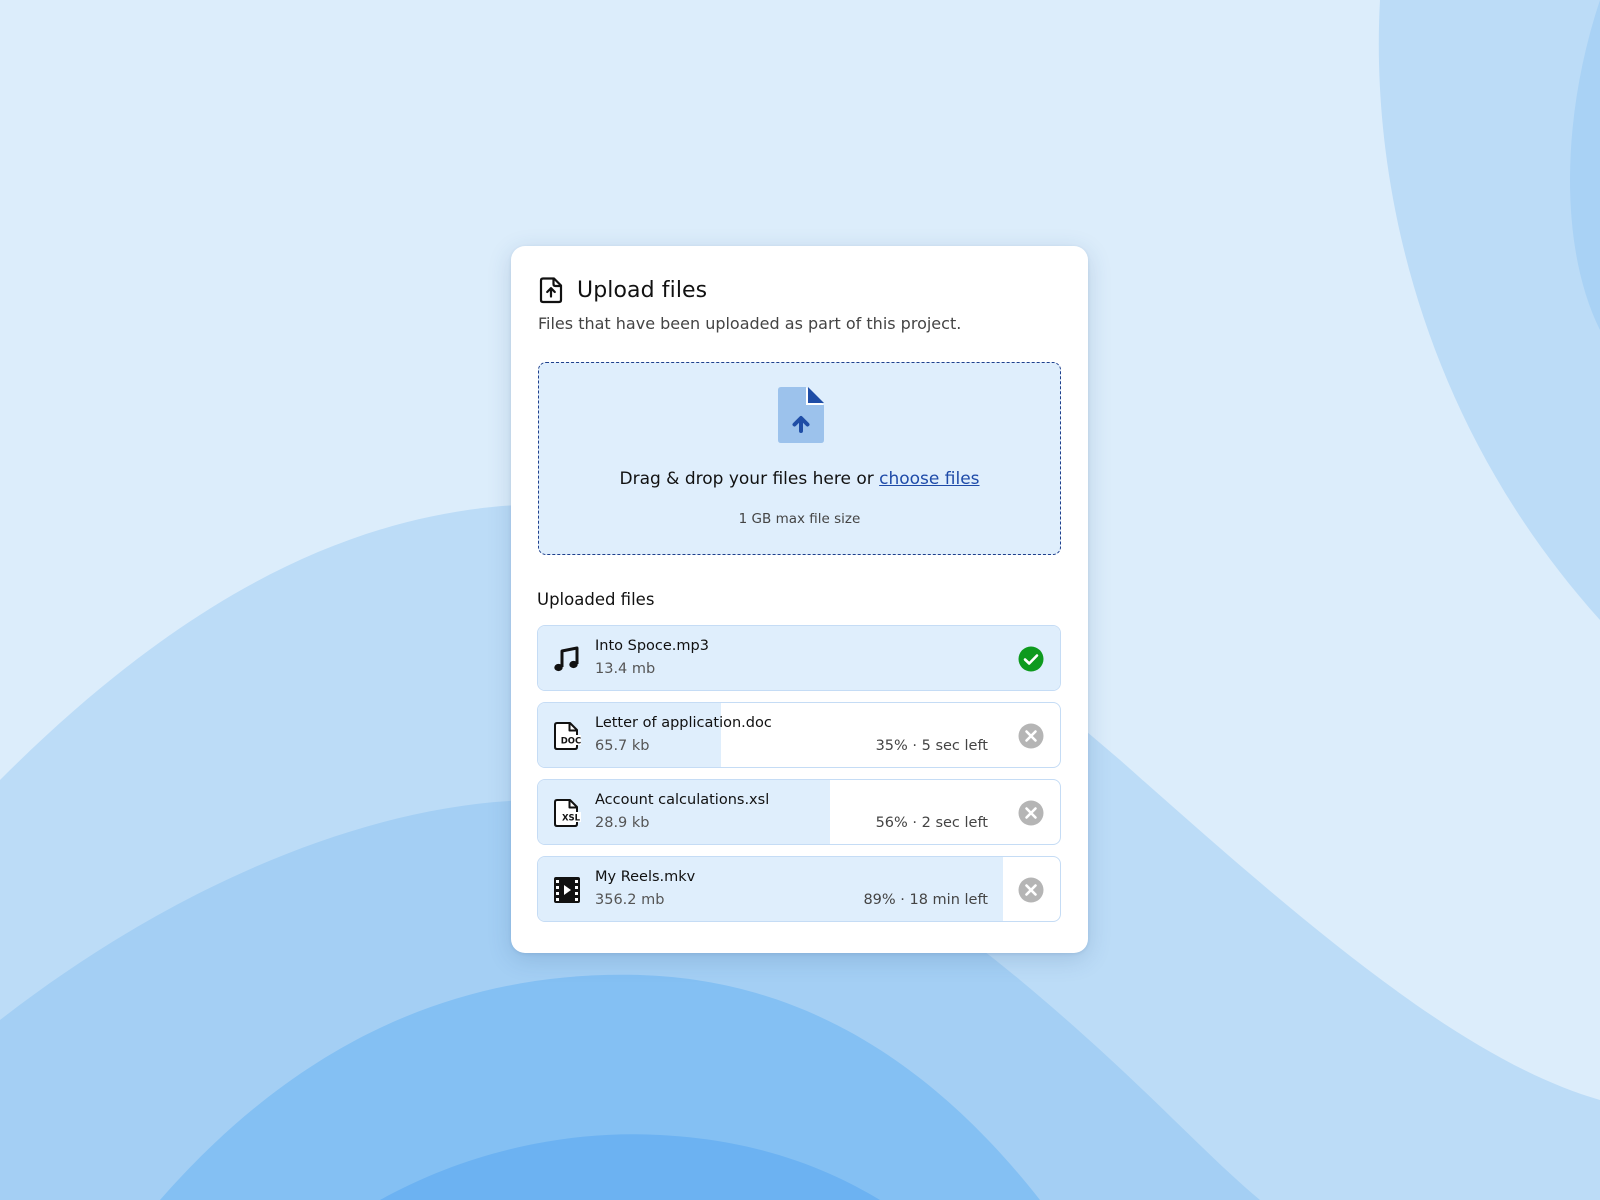  Describe the element at coordinates (931, 746) in the screenshot. I see `upload-progress-text: 35% · 5 sec left` at that location.